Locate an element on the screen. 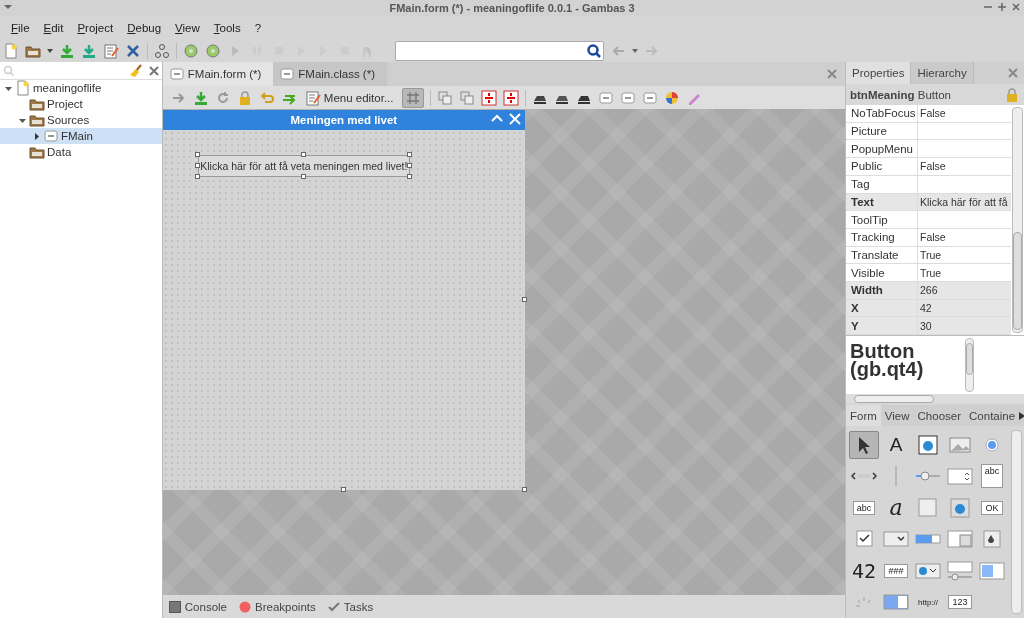 This screenshot has width=1024, height=618. undo-icon is located at coordinates (266, 97).